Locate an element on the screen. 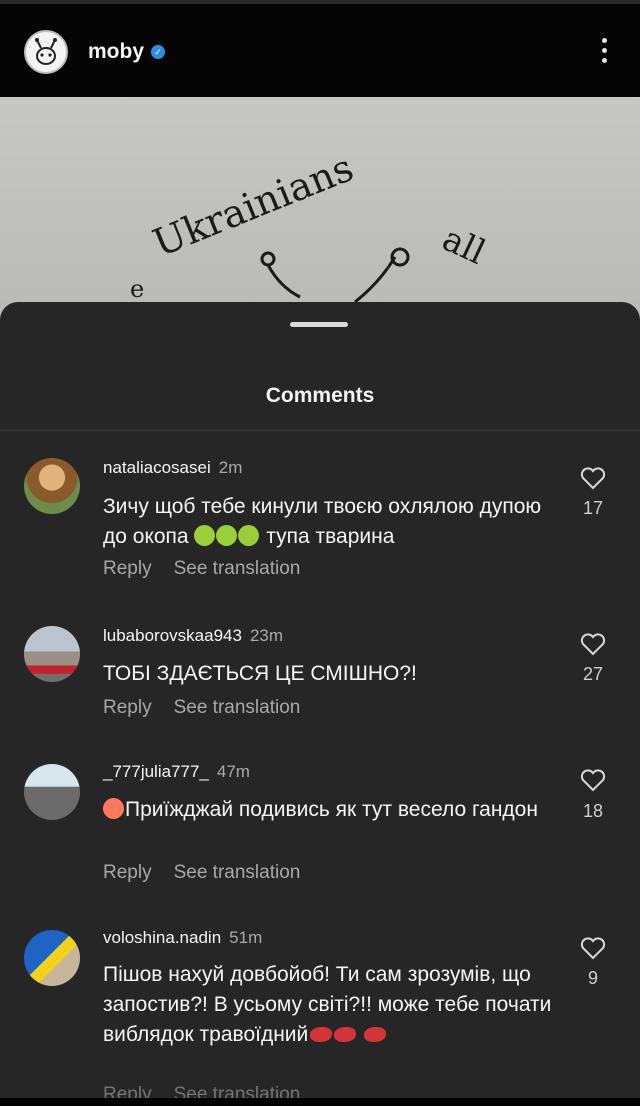  alien-logo-icon is located at coordinates (46, 51).